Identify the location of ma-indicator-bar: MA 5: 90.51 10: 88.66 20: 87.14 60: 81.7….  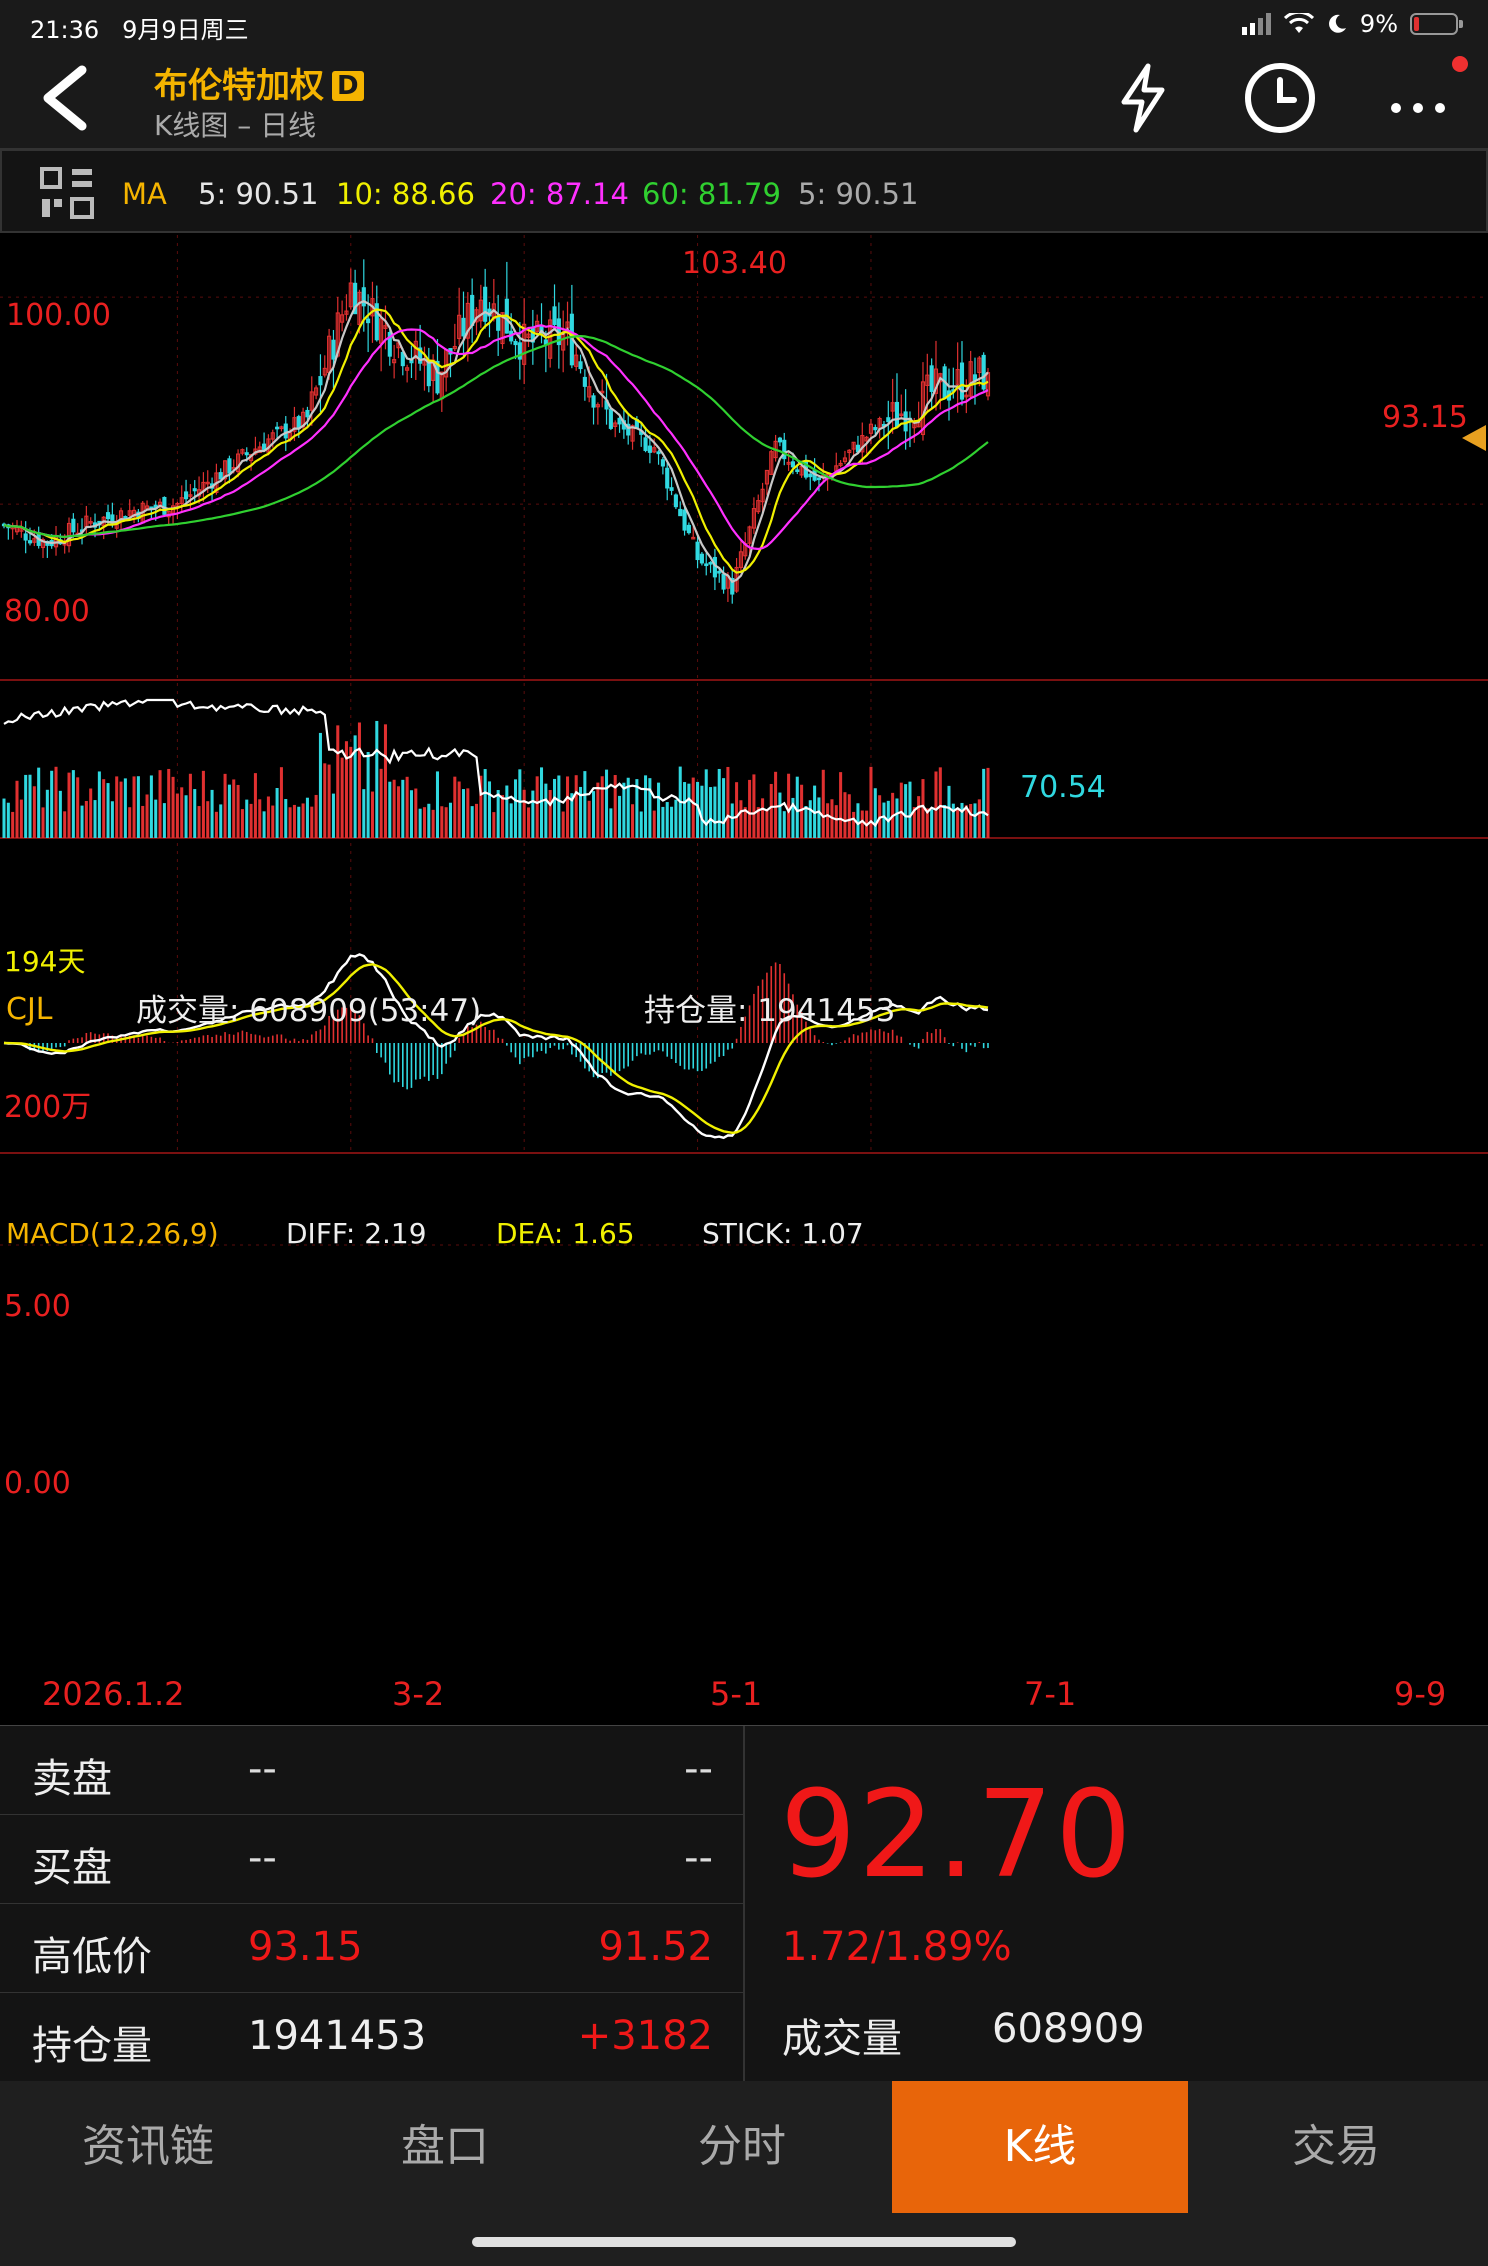
(744, 191).